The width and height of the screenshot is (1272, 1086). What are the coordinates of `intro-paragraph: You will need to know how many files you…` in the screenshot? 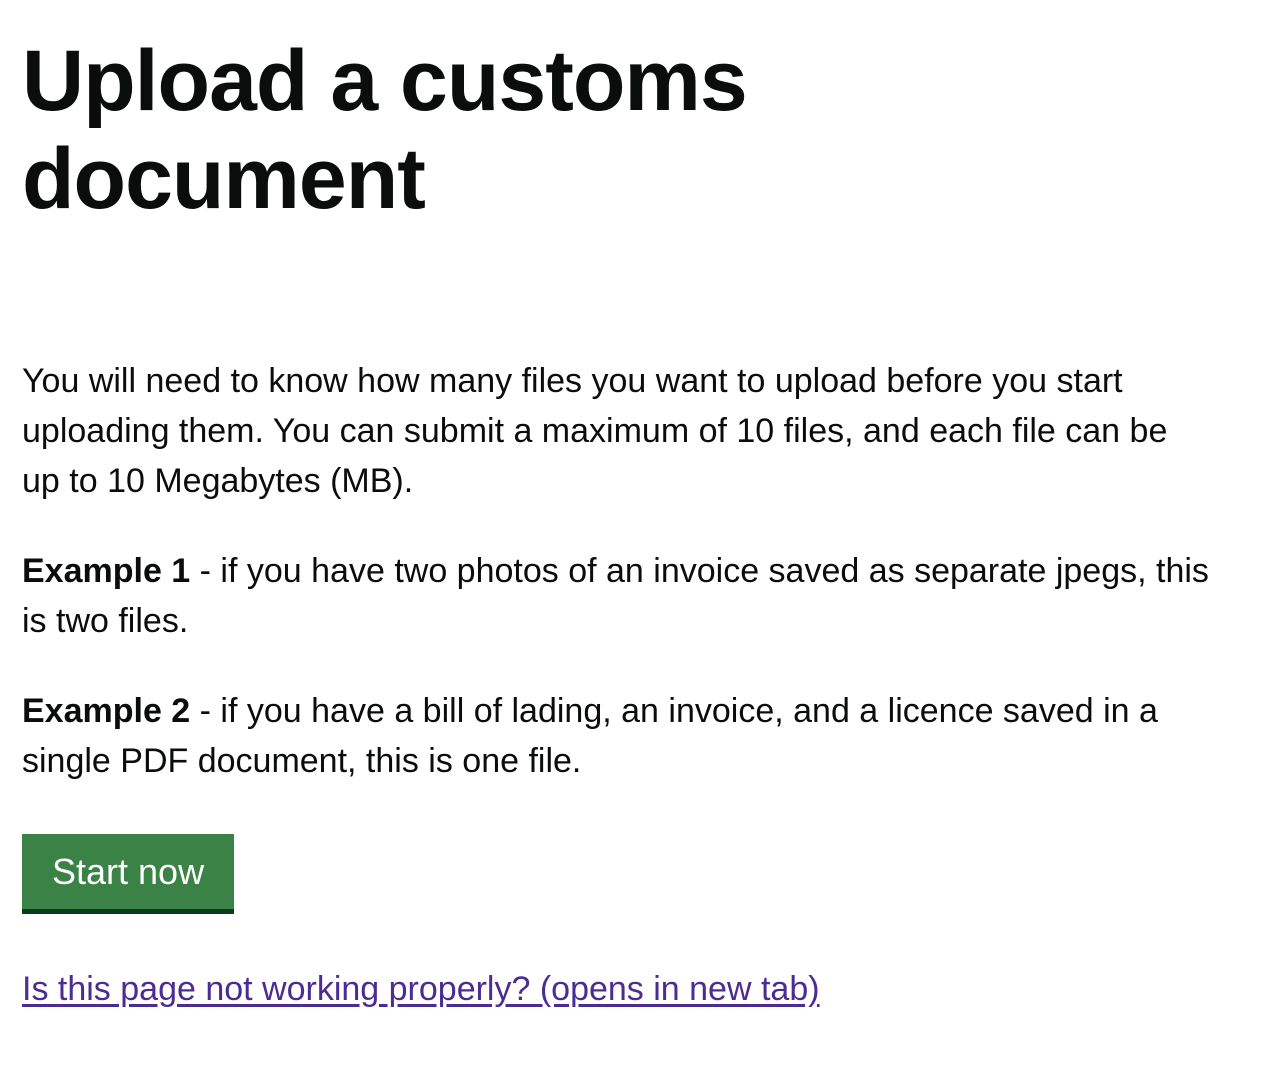 It's located at (595, 431).